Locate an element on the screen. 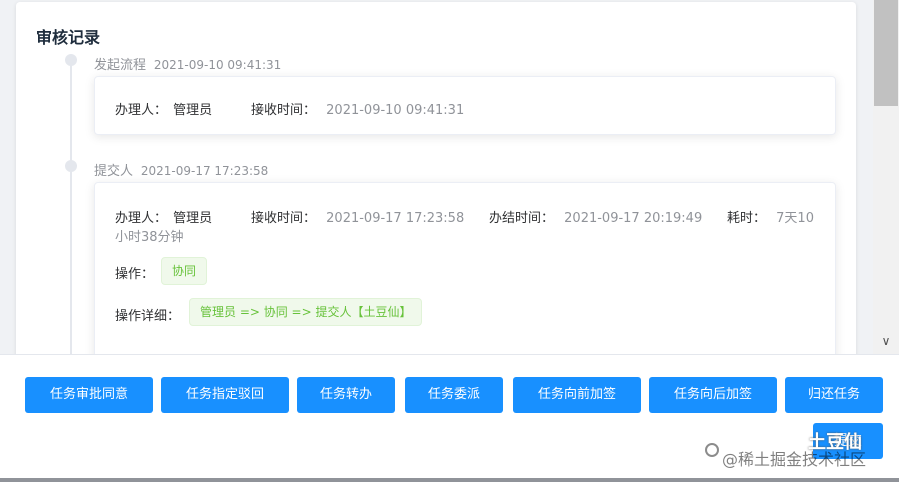  task-add-sign-after-button: 任务向后加签 is located at coordinates (713, 395).